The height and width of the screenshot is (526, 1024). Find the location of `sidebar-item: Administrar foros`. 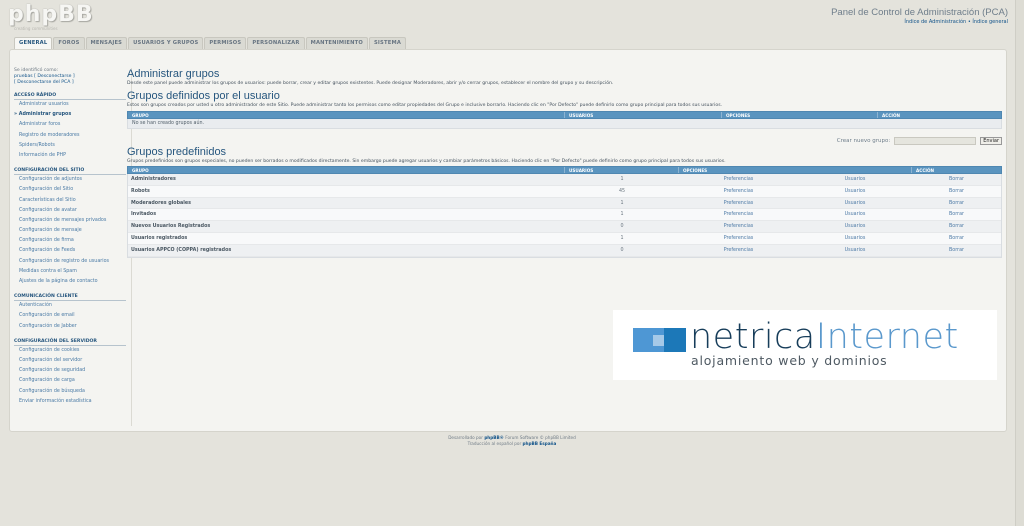

sidebar-item: Administrar foros is located at coordinates (70, 125).